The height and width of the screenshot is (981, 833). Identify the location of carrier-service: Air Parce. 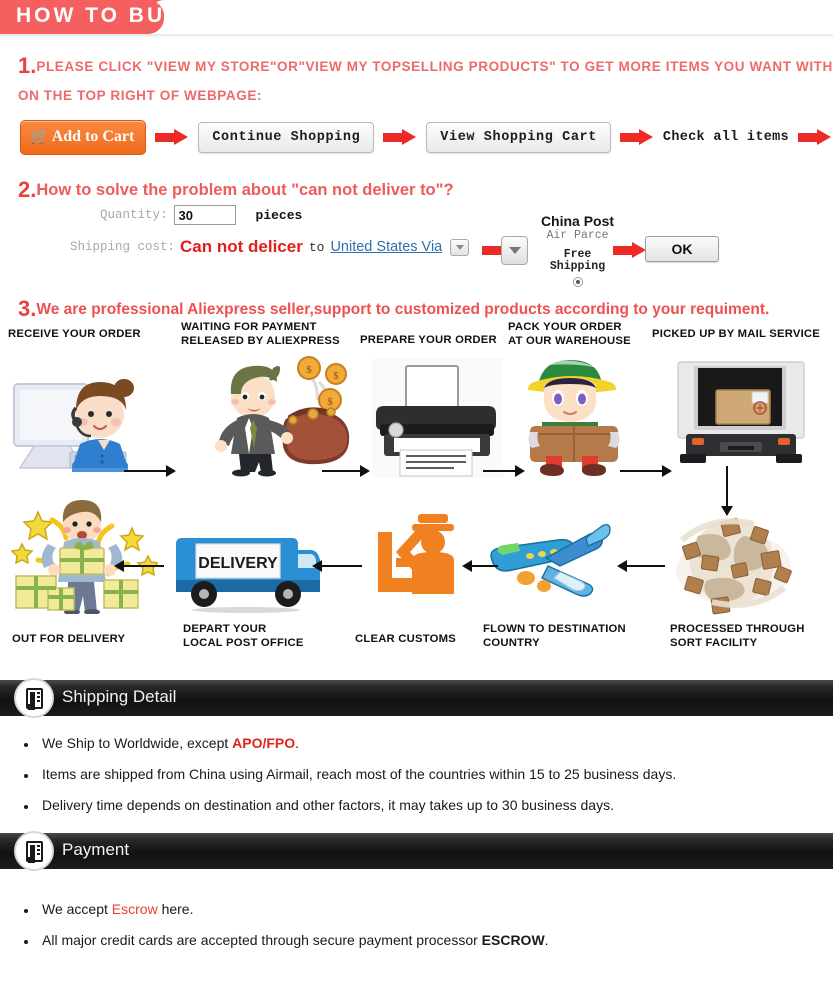
(577, 235).